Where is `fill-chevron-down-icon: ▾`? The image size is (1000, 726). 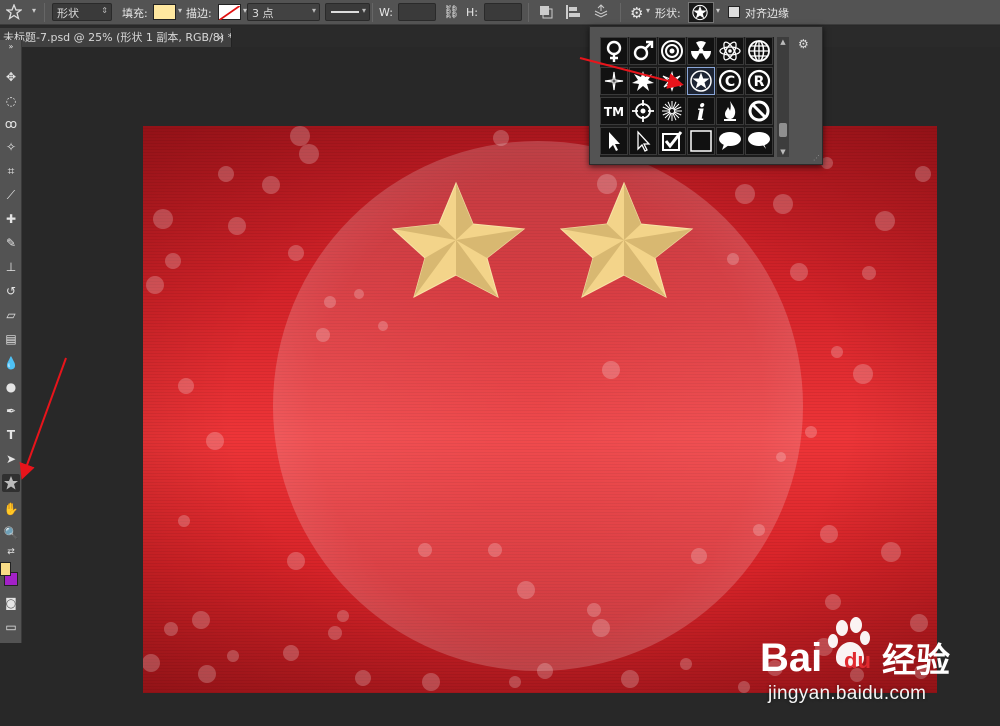
fill-chevron-down-icon: ▾ is located at coordinates (180, 10).